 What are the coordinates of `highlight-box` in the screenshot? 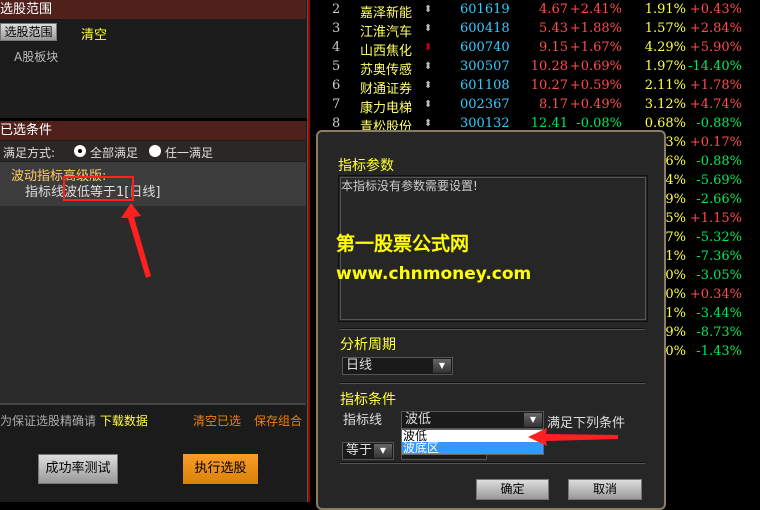 It's located at (98, 188).